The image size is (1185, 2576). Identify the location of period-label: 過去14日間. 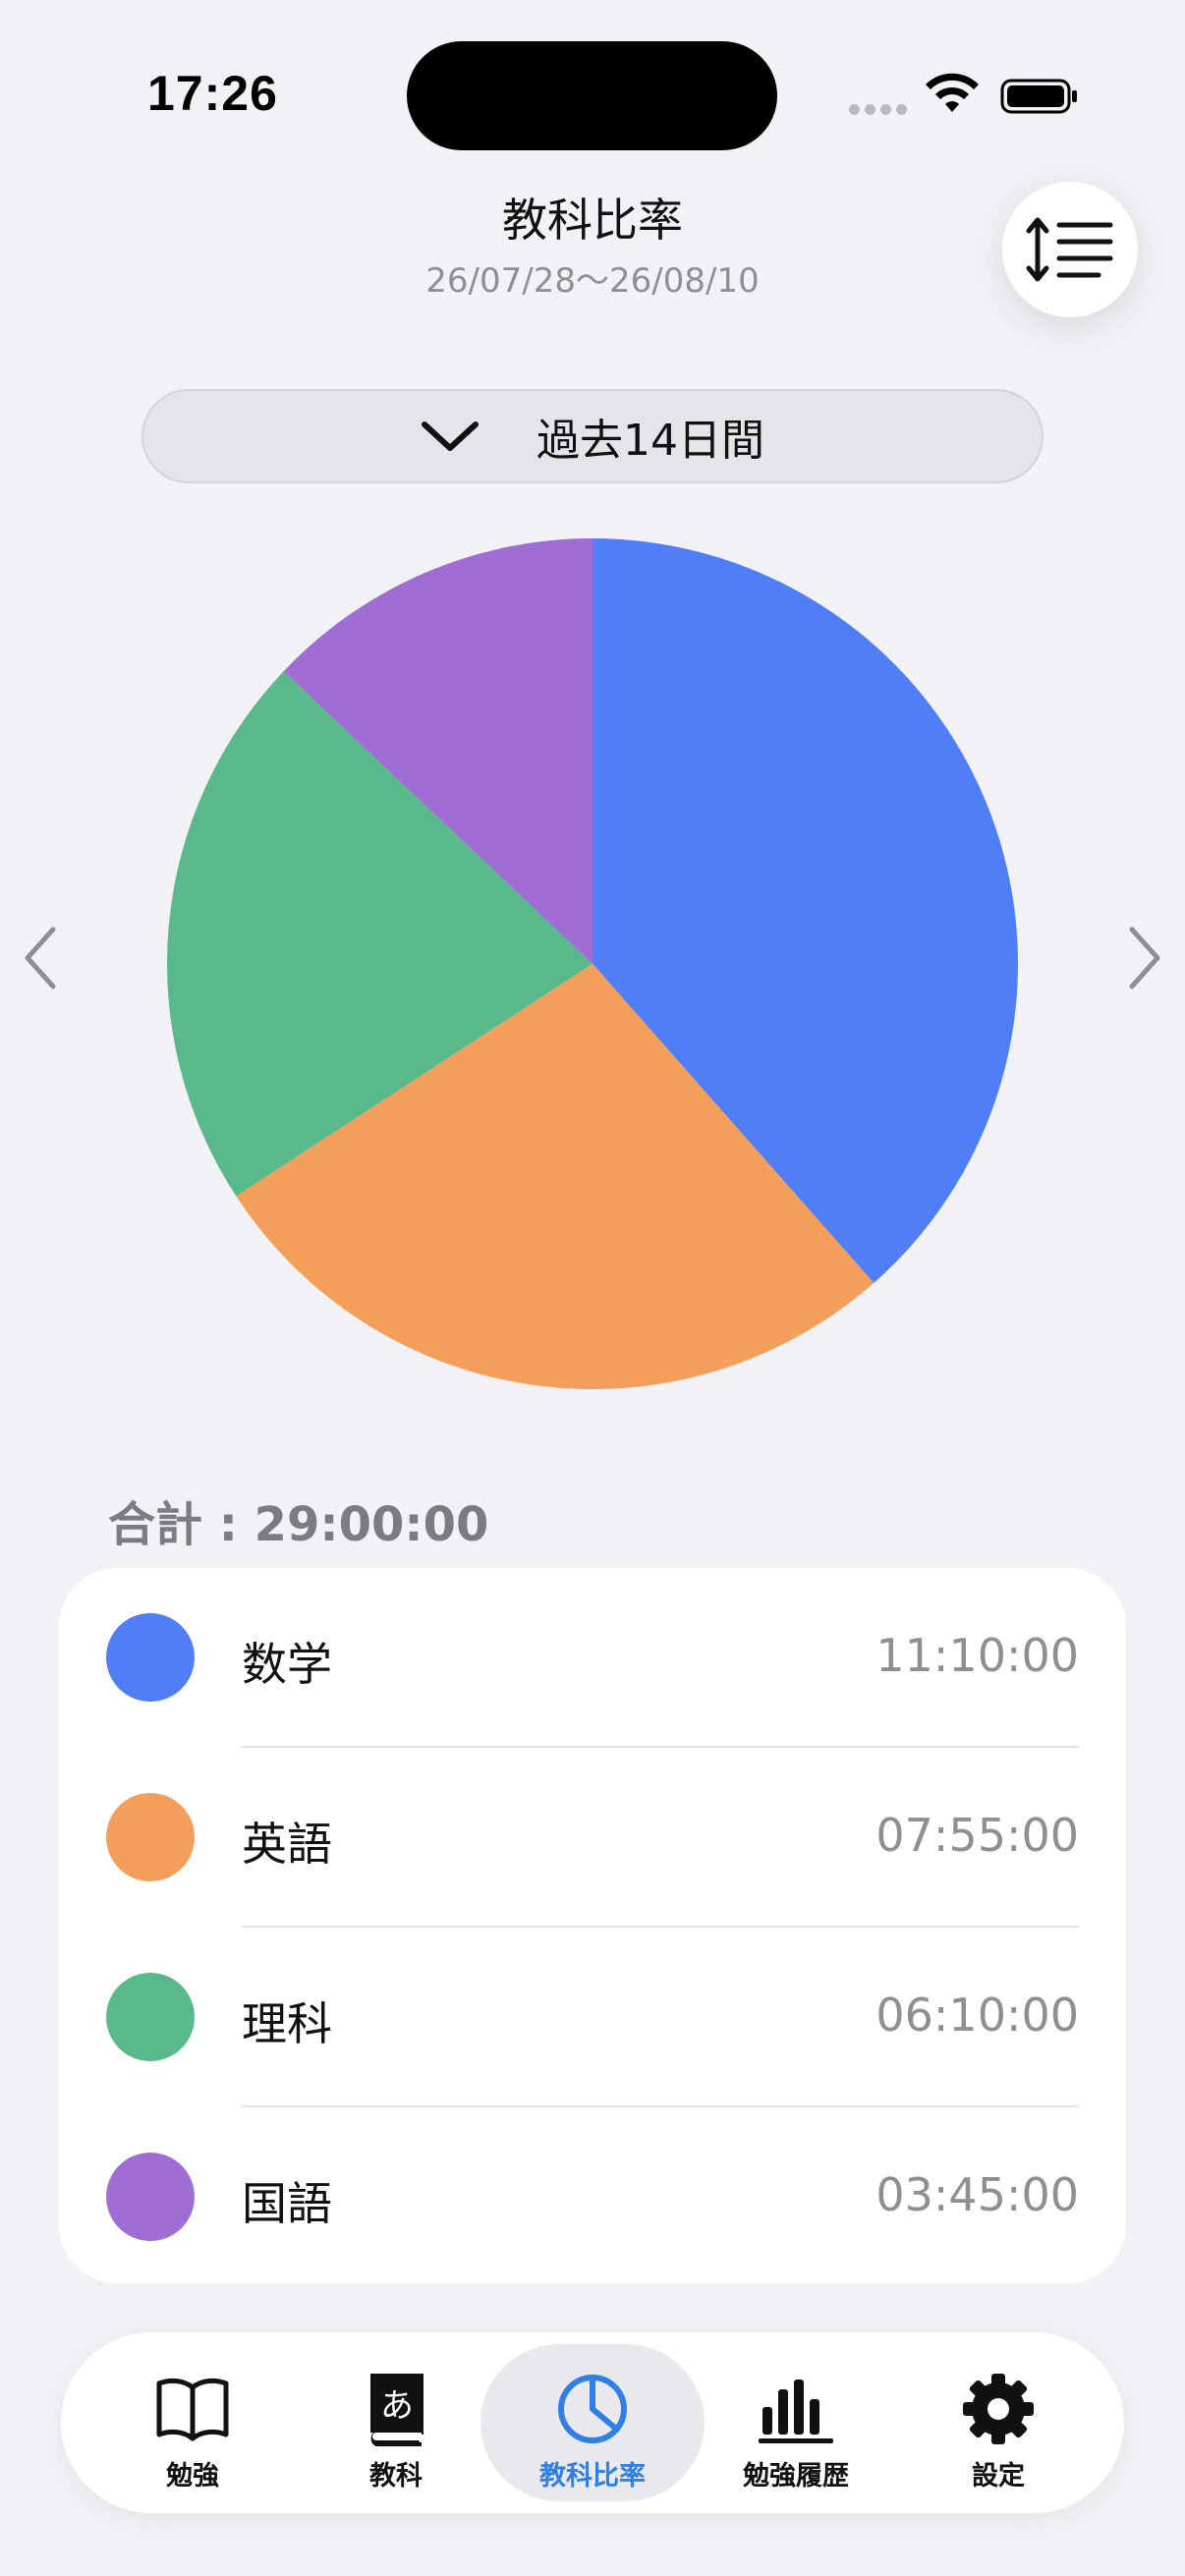
(650, 441).